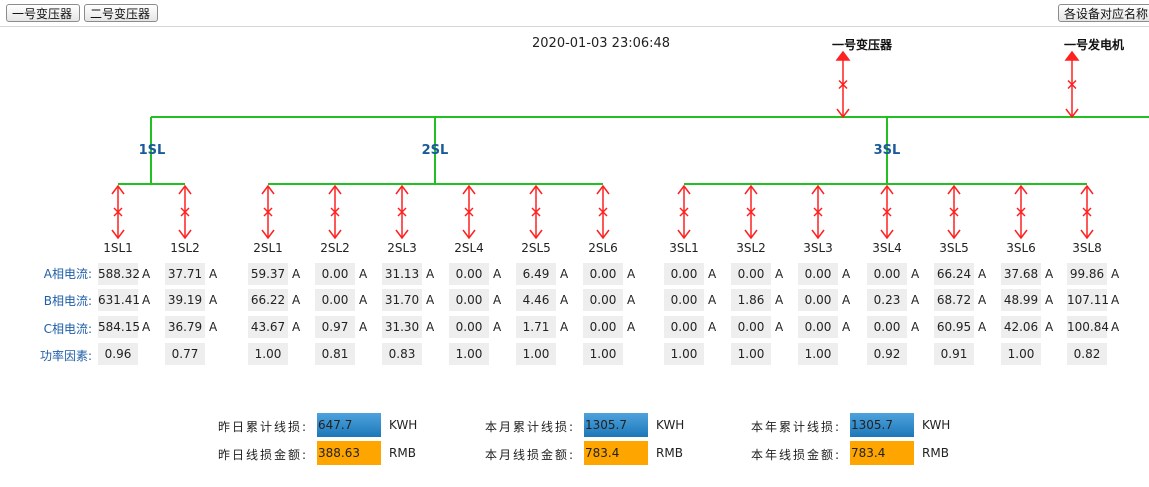  What do you see at coordinates (296, 327) in the screenshot?
I see `unit-2sl1-c: A` at bounding box center [296, 327].